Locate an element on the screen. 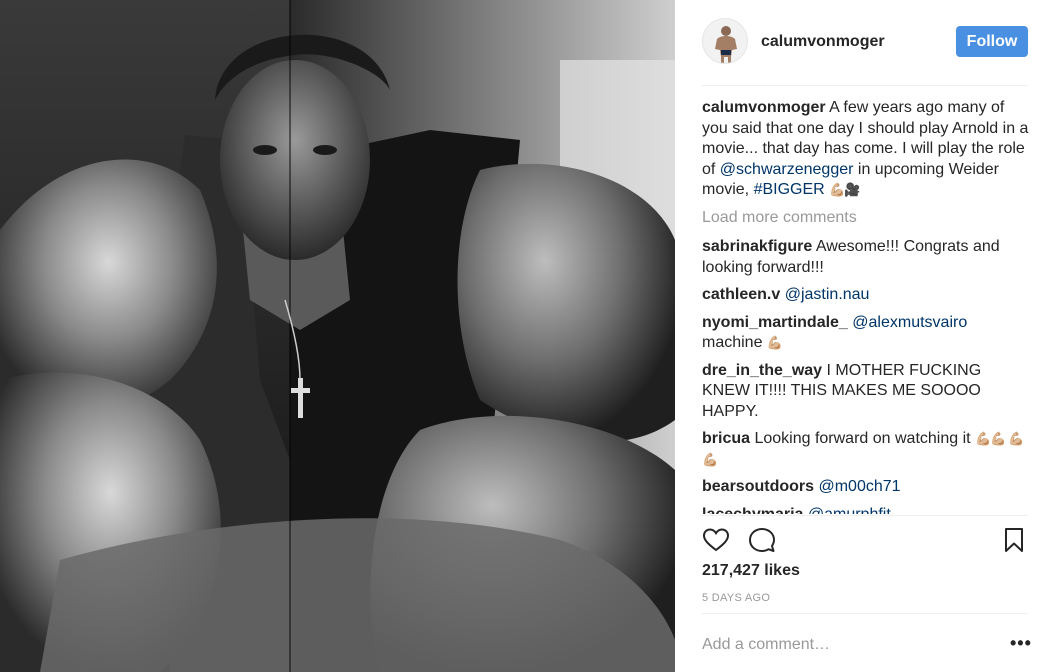  comment-username: dre_in_the_way is located at coordinates (762, 370).